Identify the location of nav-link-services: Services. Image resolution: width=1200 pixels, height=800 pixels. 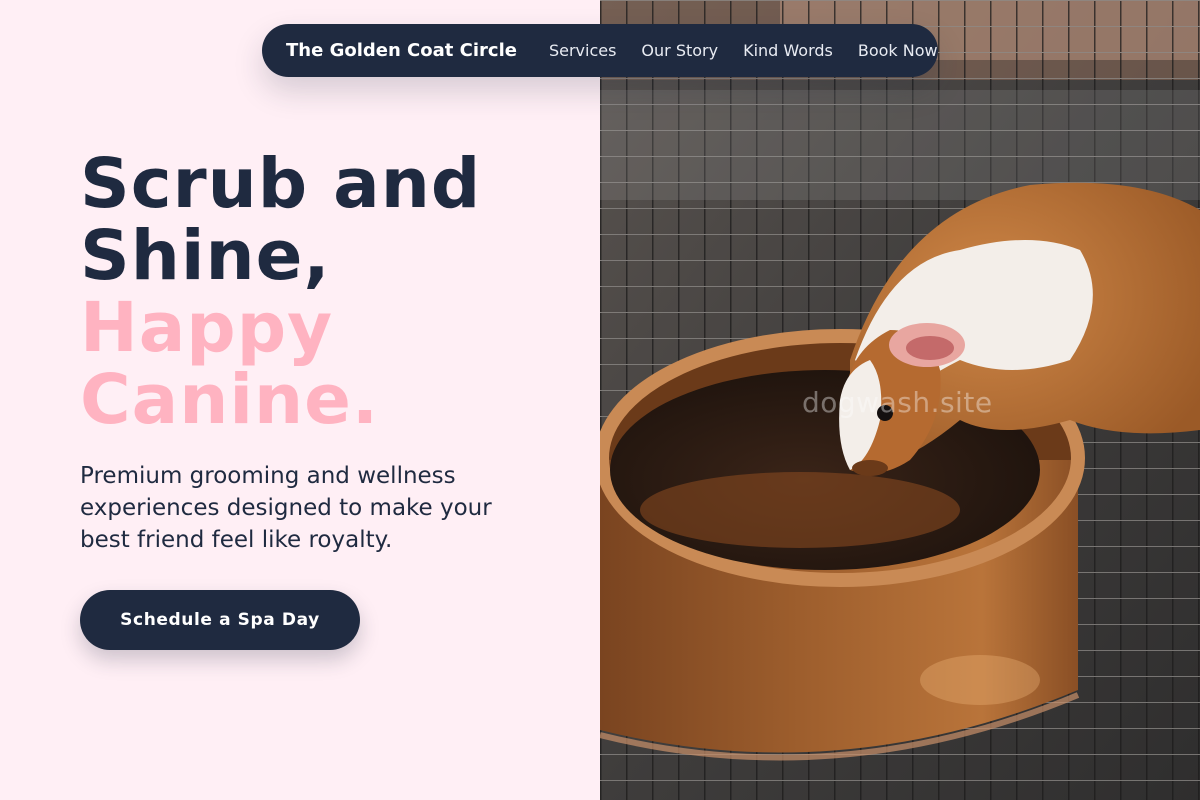
(582, 50).